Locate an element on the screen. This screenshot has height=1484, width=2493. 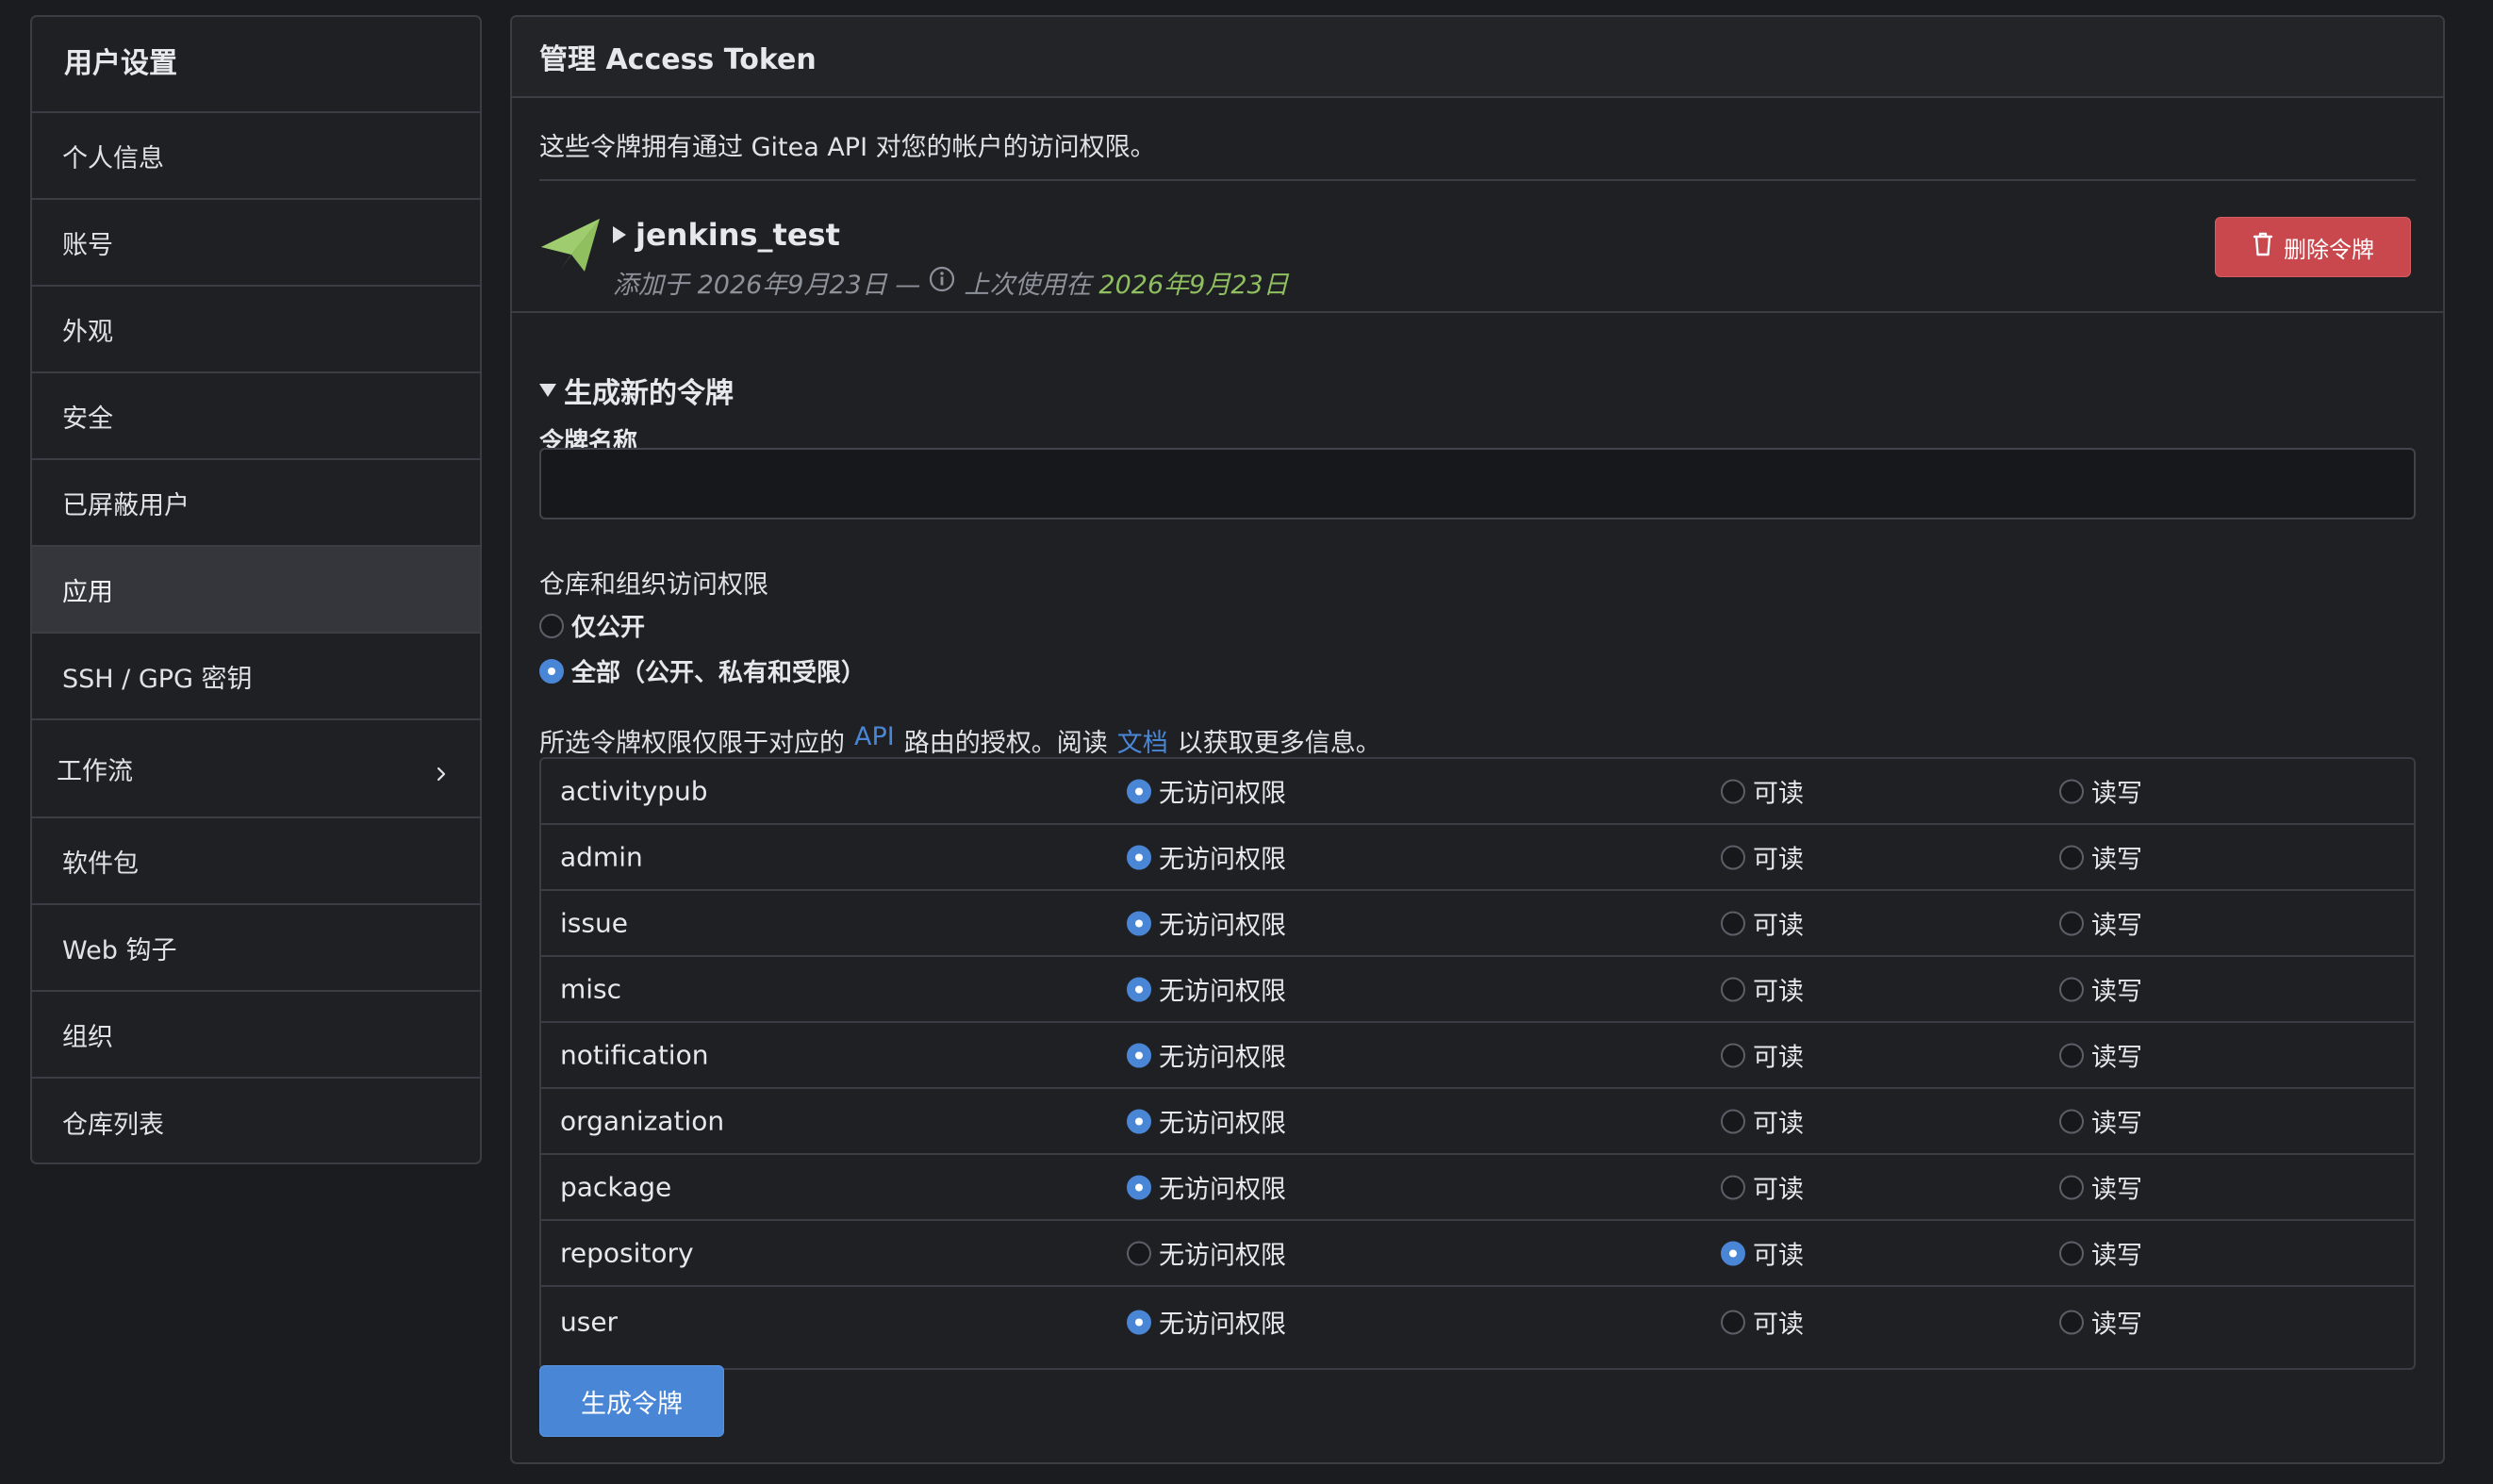
sidebar-title: 用户设置 is located at coordinates (256, 65).